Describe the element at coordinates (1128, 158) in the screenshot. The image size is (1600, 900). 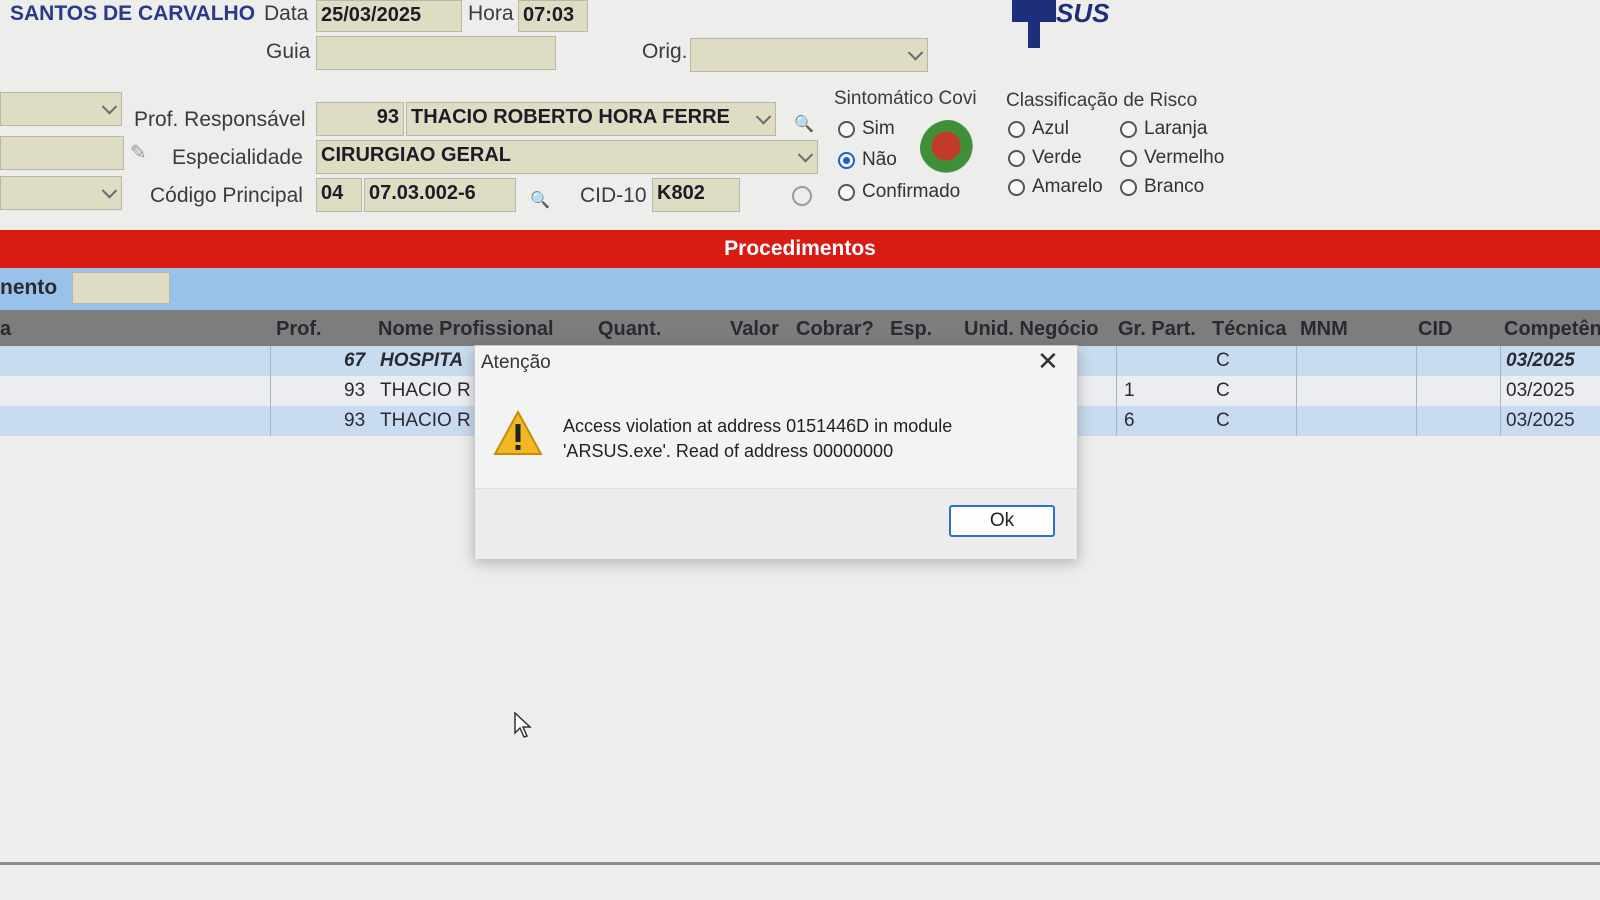
I see `risk-radio-vermelho` at that location.